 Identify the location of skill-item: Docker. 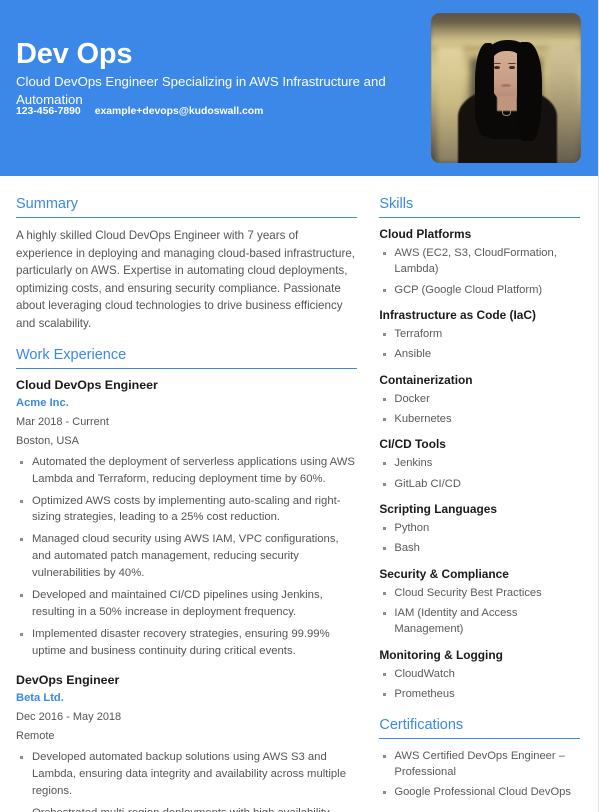
(479, 399).